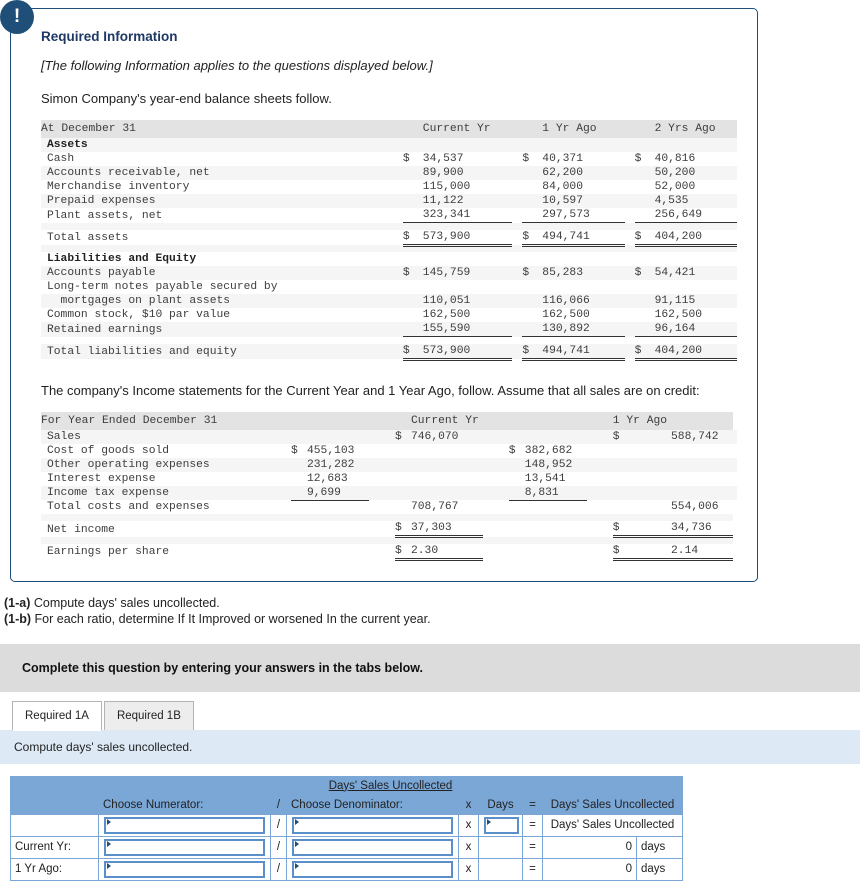 The width and height of the screenshot is (860, 885). What do you see at coordinates (612, 825) in the screenshot?
I see `result-label: Days' Sales Uncollected` at bounding box center [612, 825].